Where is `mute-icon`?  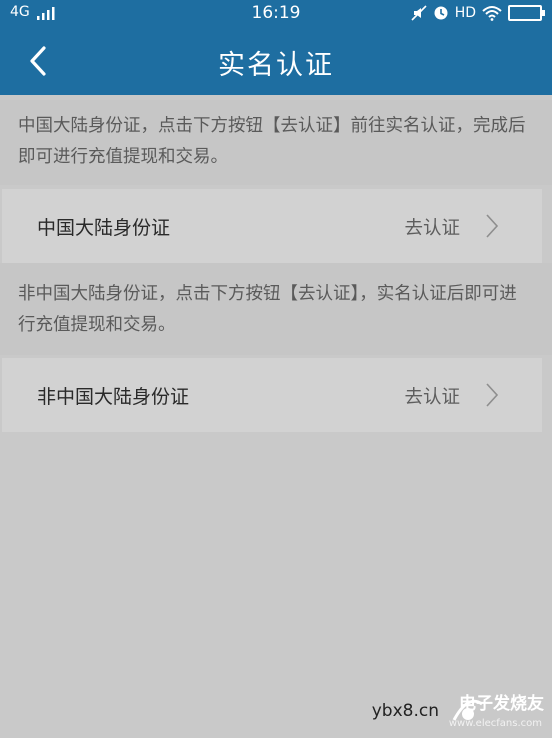
mute-icon is located at coordinates (419, 13).